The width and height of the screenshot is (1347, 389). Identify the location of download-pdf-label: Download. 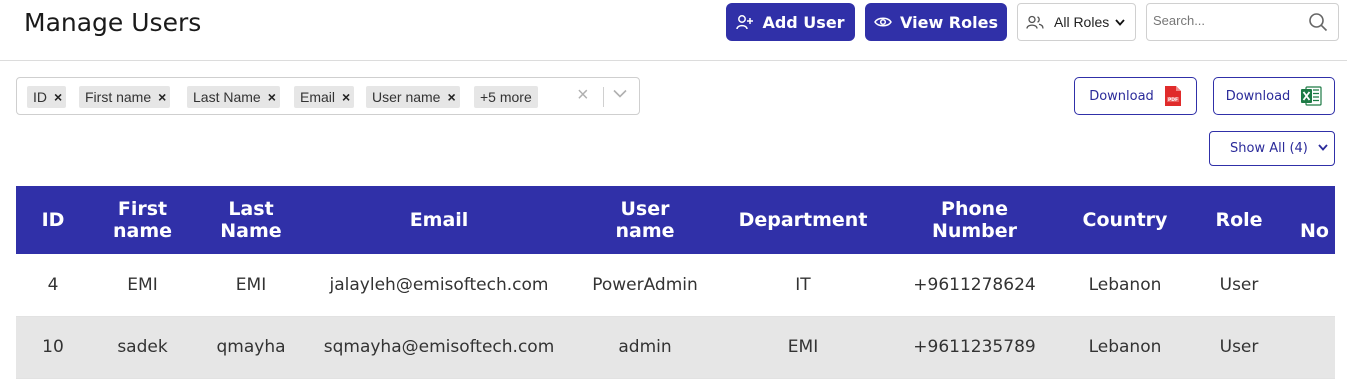
(1121, 96).